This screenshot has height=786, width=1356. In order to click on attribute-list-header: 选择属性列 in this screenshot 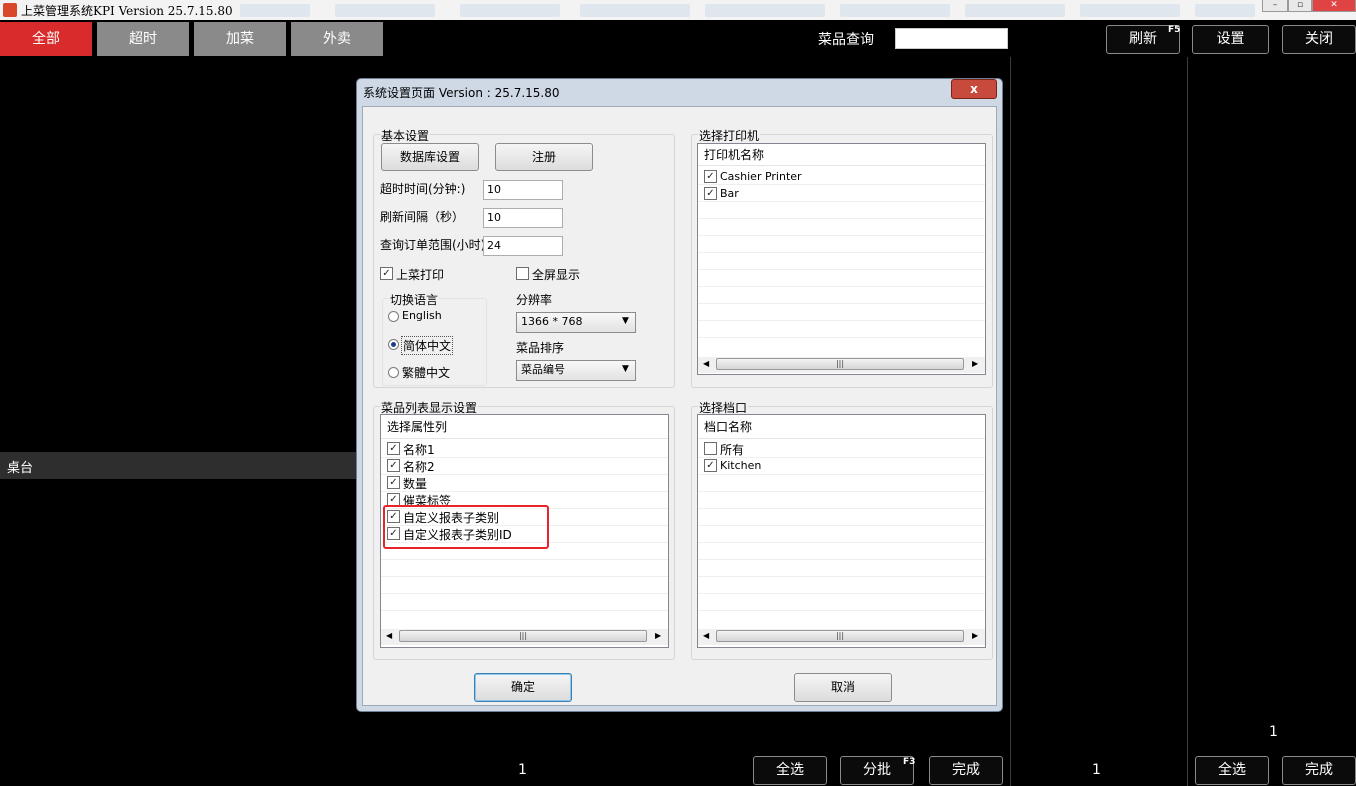, I will do `click(524, 427)`.